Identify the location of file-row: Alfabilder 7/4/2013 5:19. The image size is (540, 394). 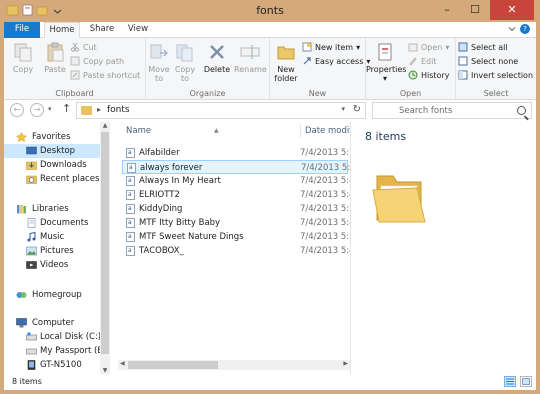
(236, 153).